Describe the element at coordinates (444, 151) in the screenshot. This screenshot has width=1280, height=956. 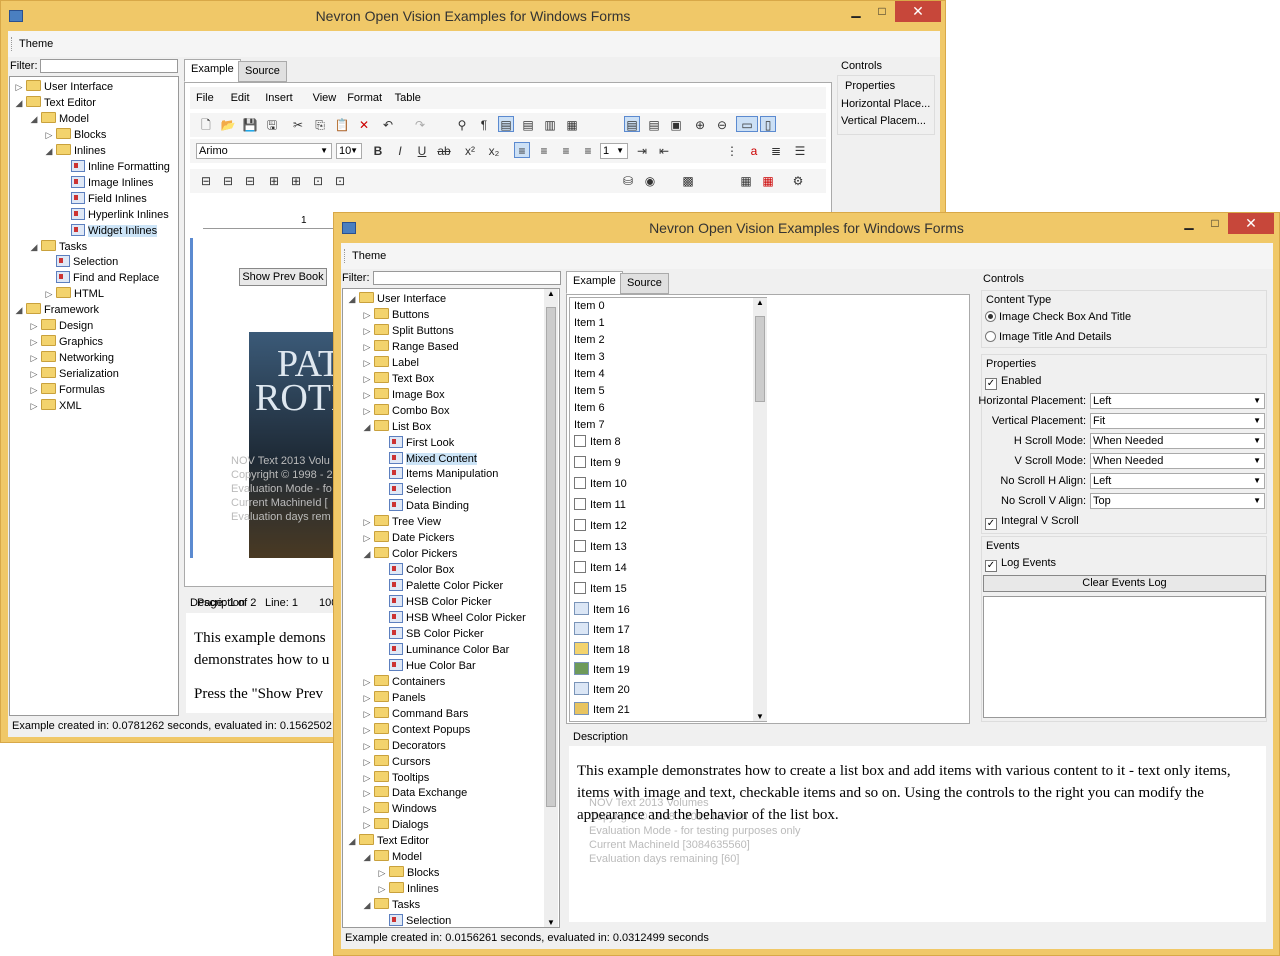
I see `strikethrough-icon: ab` at that location.